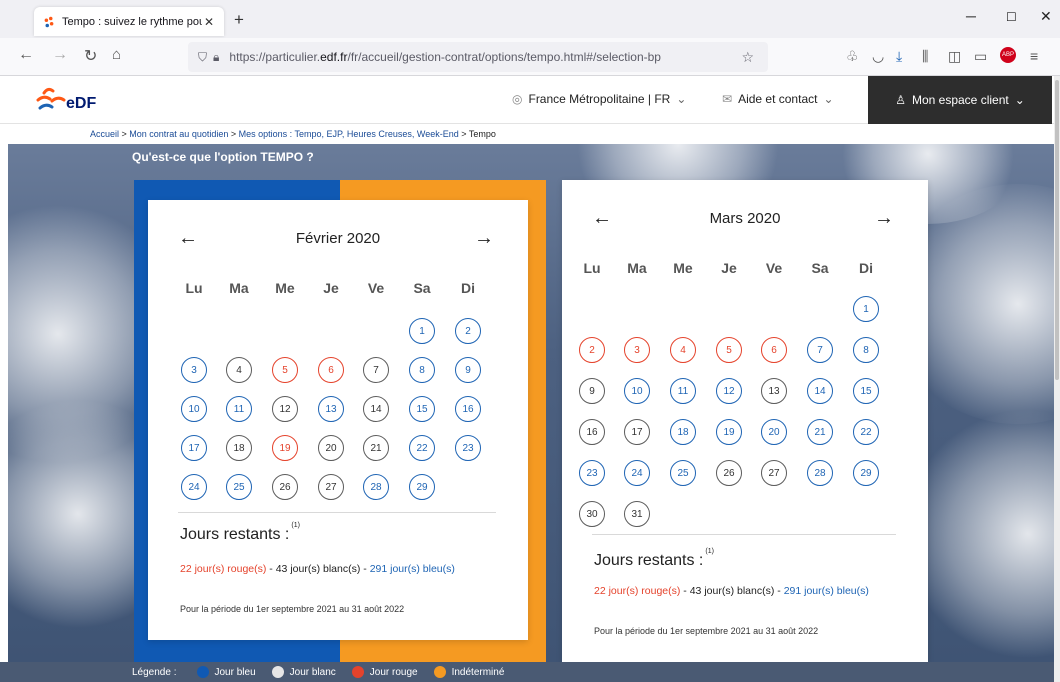 The image size is (1060, 682). Describe the element at coordinates (60, 55) in the screenshot. I see `forward-icon: →` at that location.